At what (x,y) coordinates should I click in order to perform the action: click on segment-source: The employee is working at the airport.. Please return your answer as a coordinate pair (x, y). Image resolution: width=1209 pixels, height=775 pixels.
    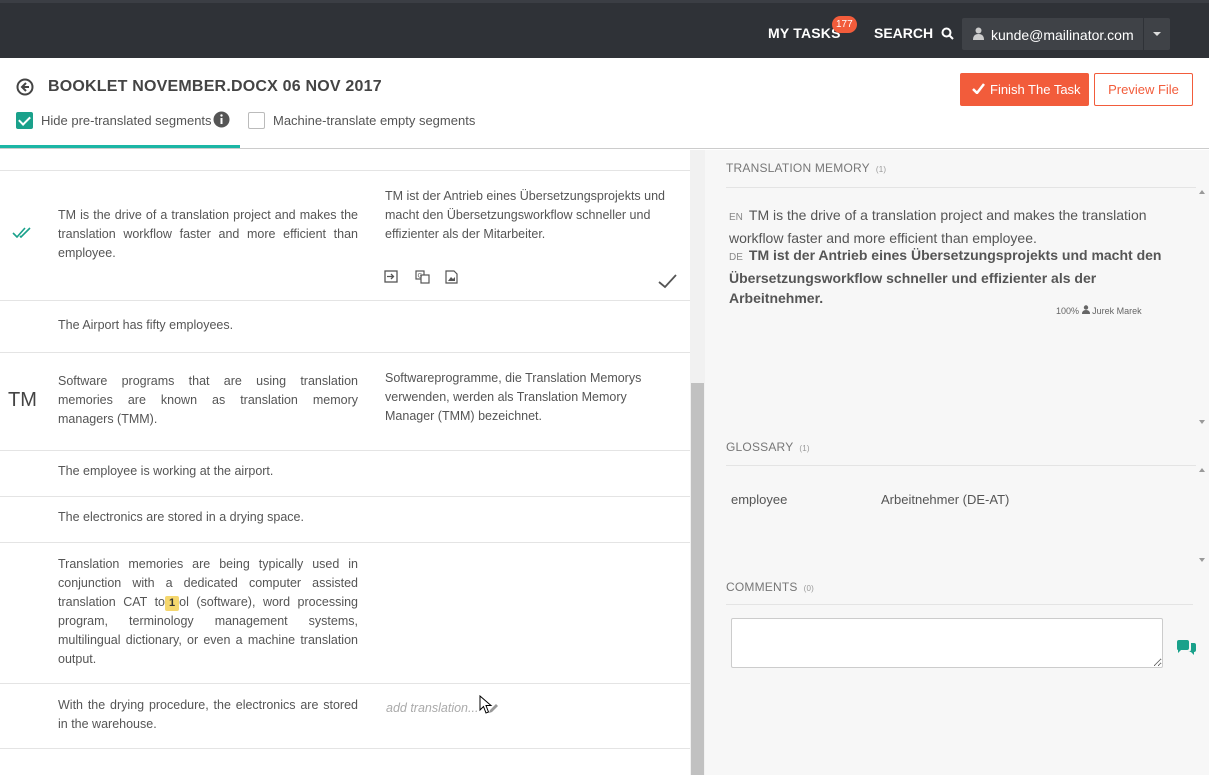
    Looking at the image, I should click on (166, 471).